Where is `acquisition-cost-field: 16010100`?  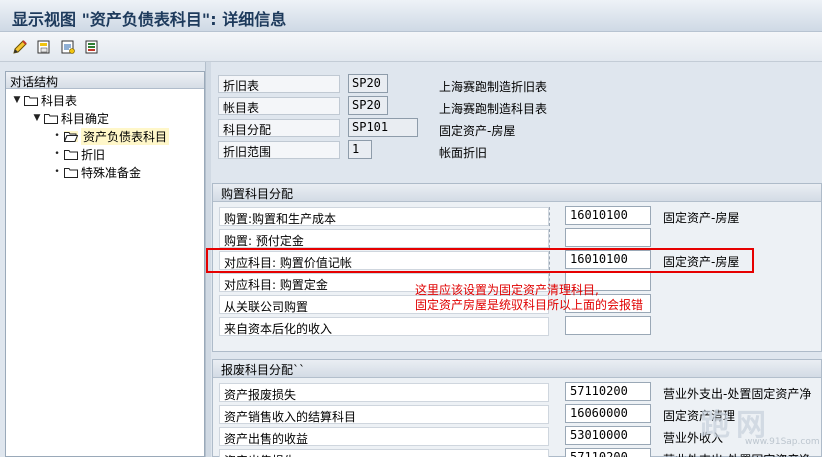
acquisition-cost-field: 16010100 is located at coordinates (608, 215).